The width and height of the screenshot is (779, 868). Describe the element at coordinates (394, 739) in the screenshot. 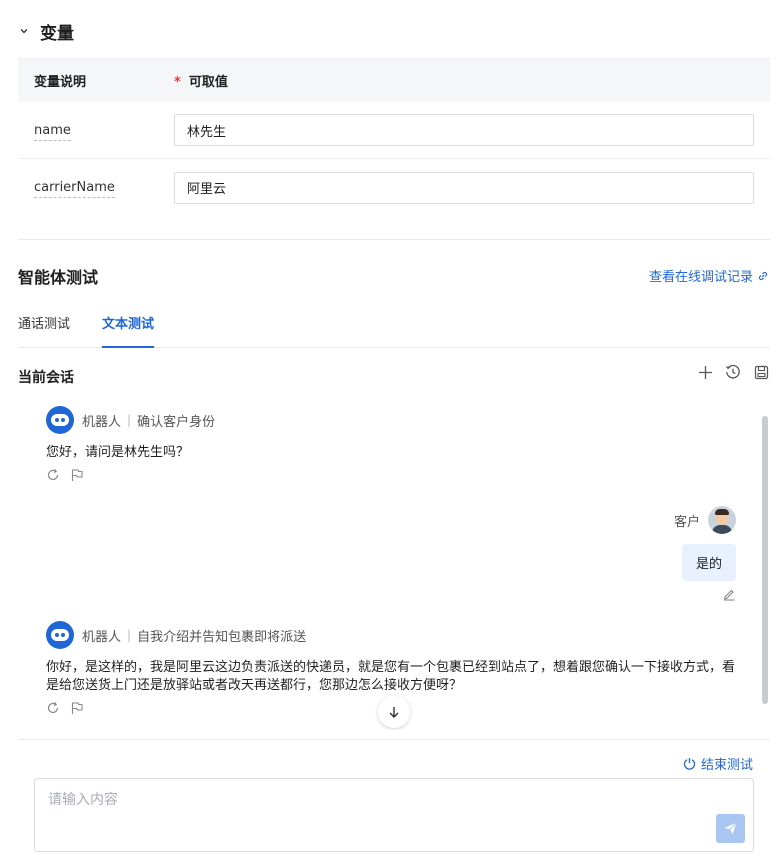

I see `chat-divider` at that location.